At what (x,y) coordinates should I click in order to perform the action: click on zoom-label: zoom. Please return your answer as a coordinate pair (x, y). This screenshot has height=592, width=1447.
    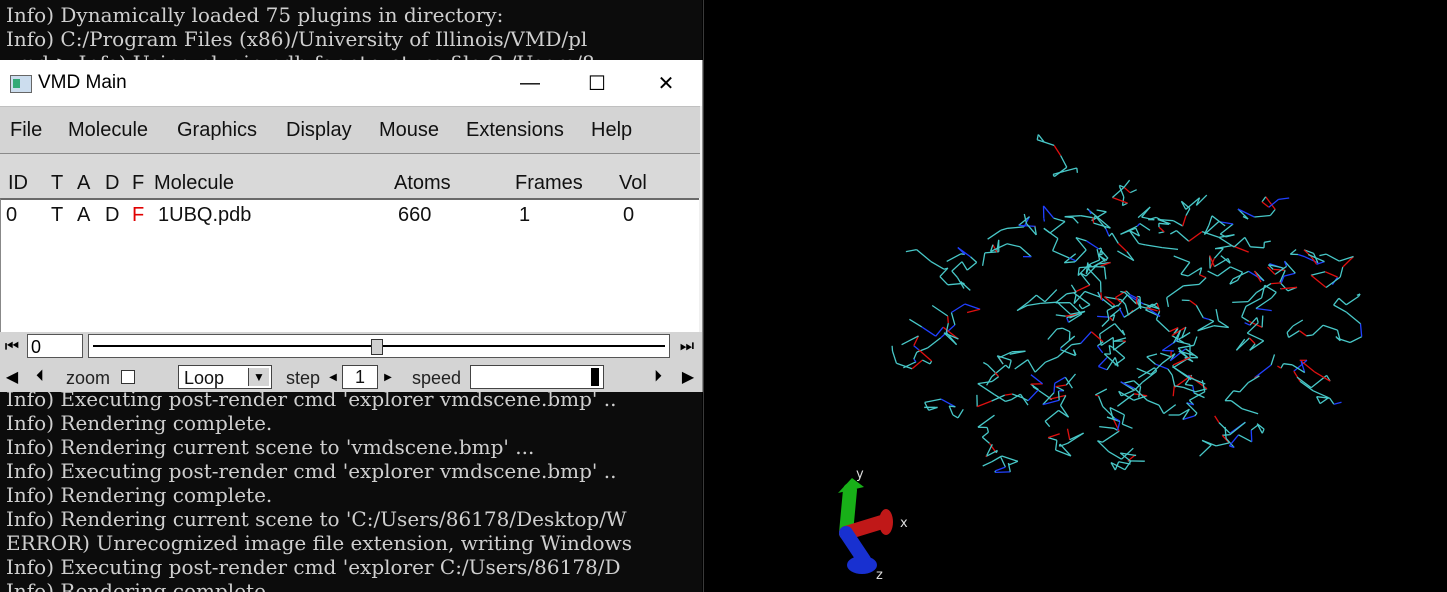
    Looking at the image, I should click on (88, 378).